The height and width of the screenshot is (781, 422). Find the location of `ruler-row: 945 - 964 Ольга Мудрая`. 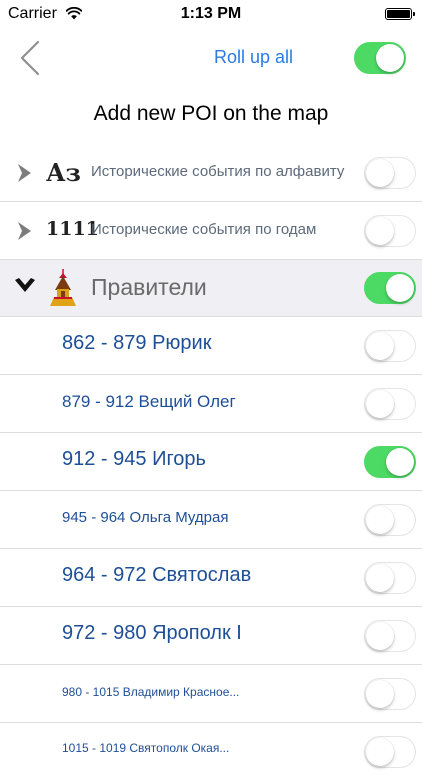

ruler-row: 945 - 964 Ольга Мудрая is located at coordinates (211, 520).